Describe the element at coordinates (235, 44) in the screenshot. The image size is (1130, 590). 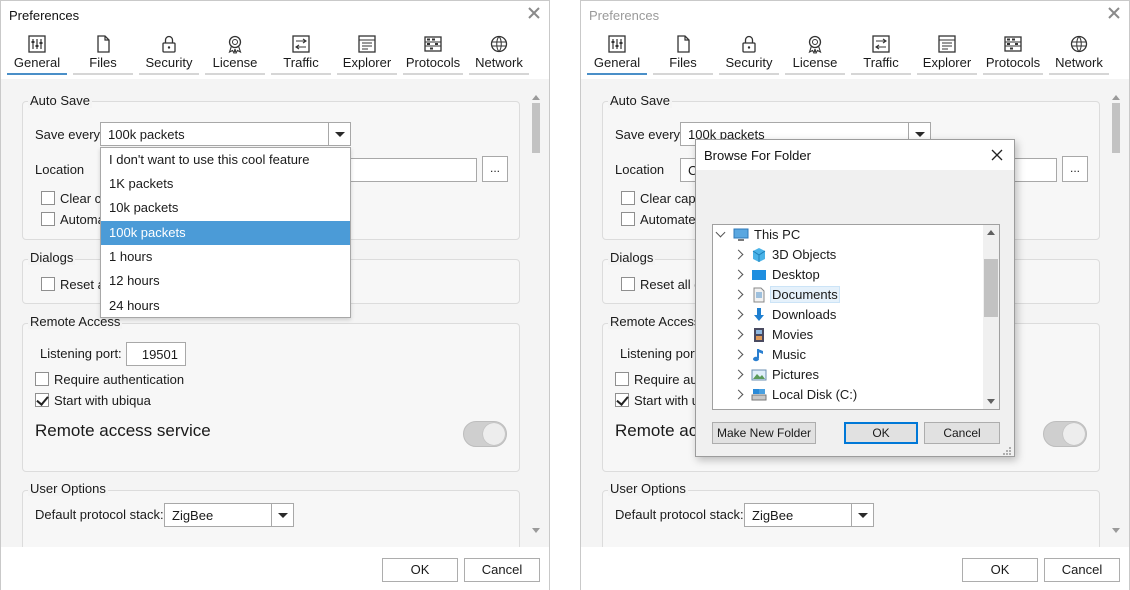
I see `award-icon` at that location.